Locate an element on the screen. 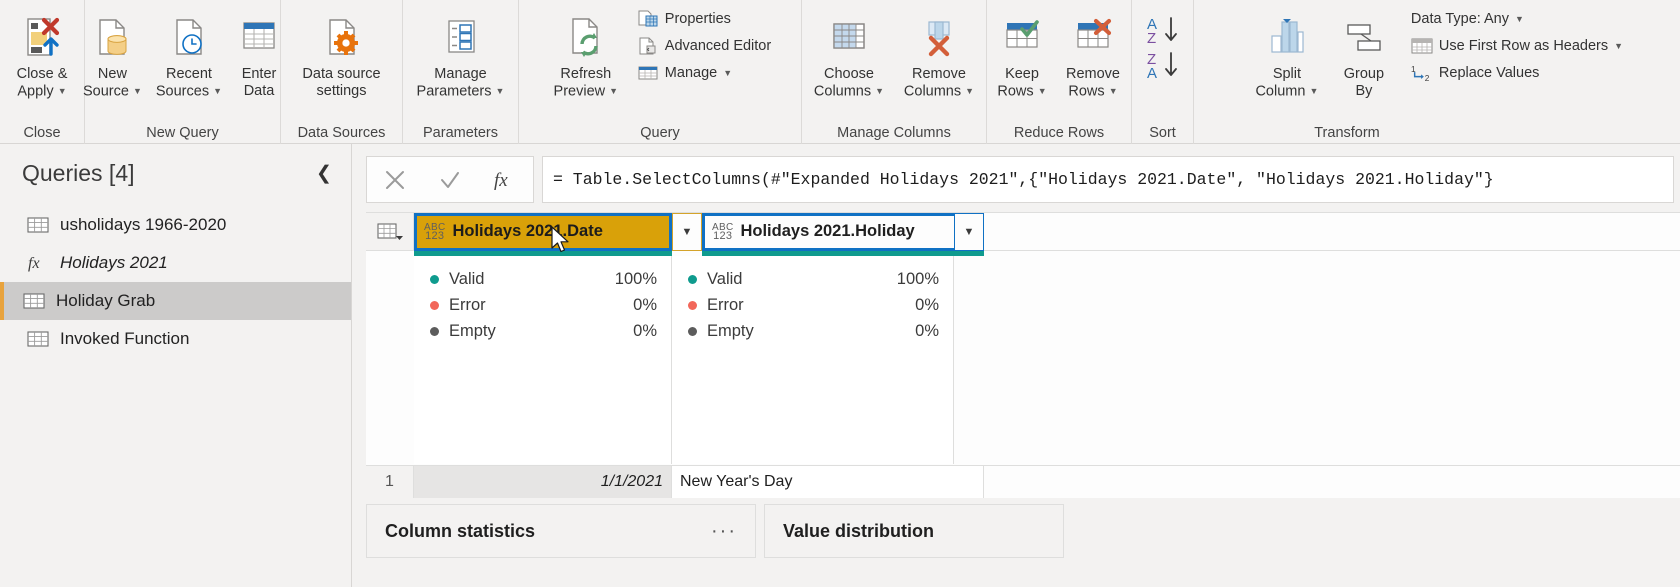 The width and height of the screenshot is (1680, 587). grid-header-filler is located at coordinates (1332, 232).